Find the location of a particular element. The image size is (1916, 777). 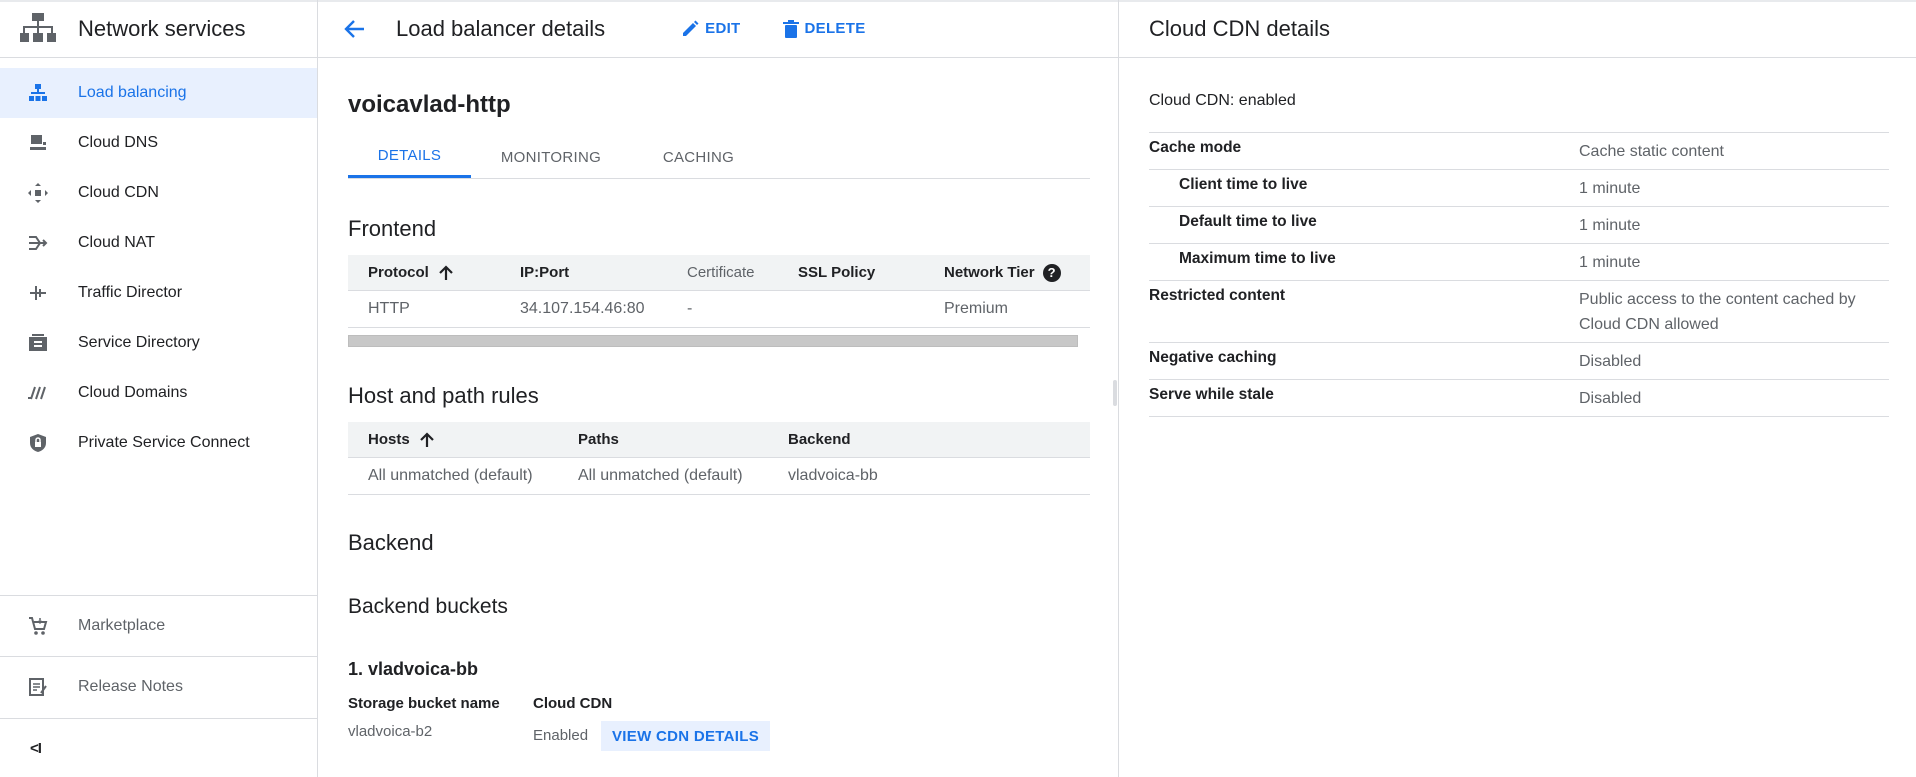

sidebar-item-release-notes: Release Notes is located at coordinates (159, 686).